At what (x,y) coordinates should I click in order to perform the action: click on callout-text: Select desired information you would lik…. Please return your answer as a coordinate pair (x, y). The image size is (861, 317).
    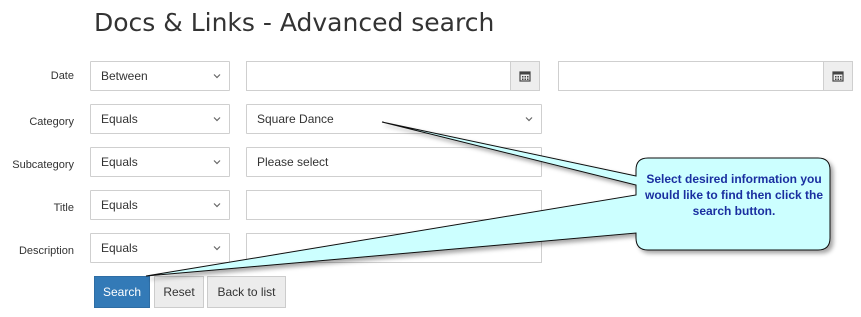
    Looking at the image, I should click on (733, 195).